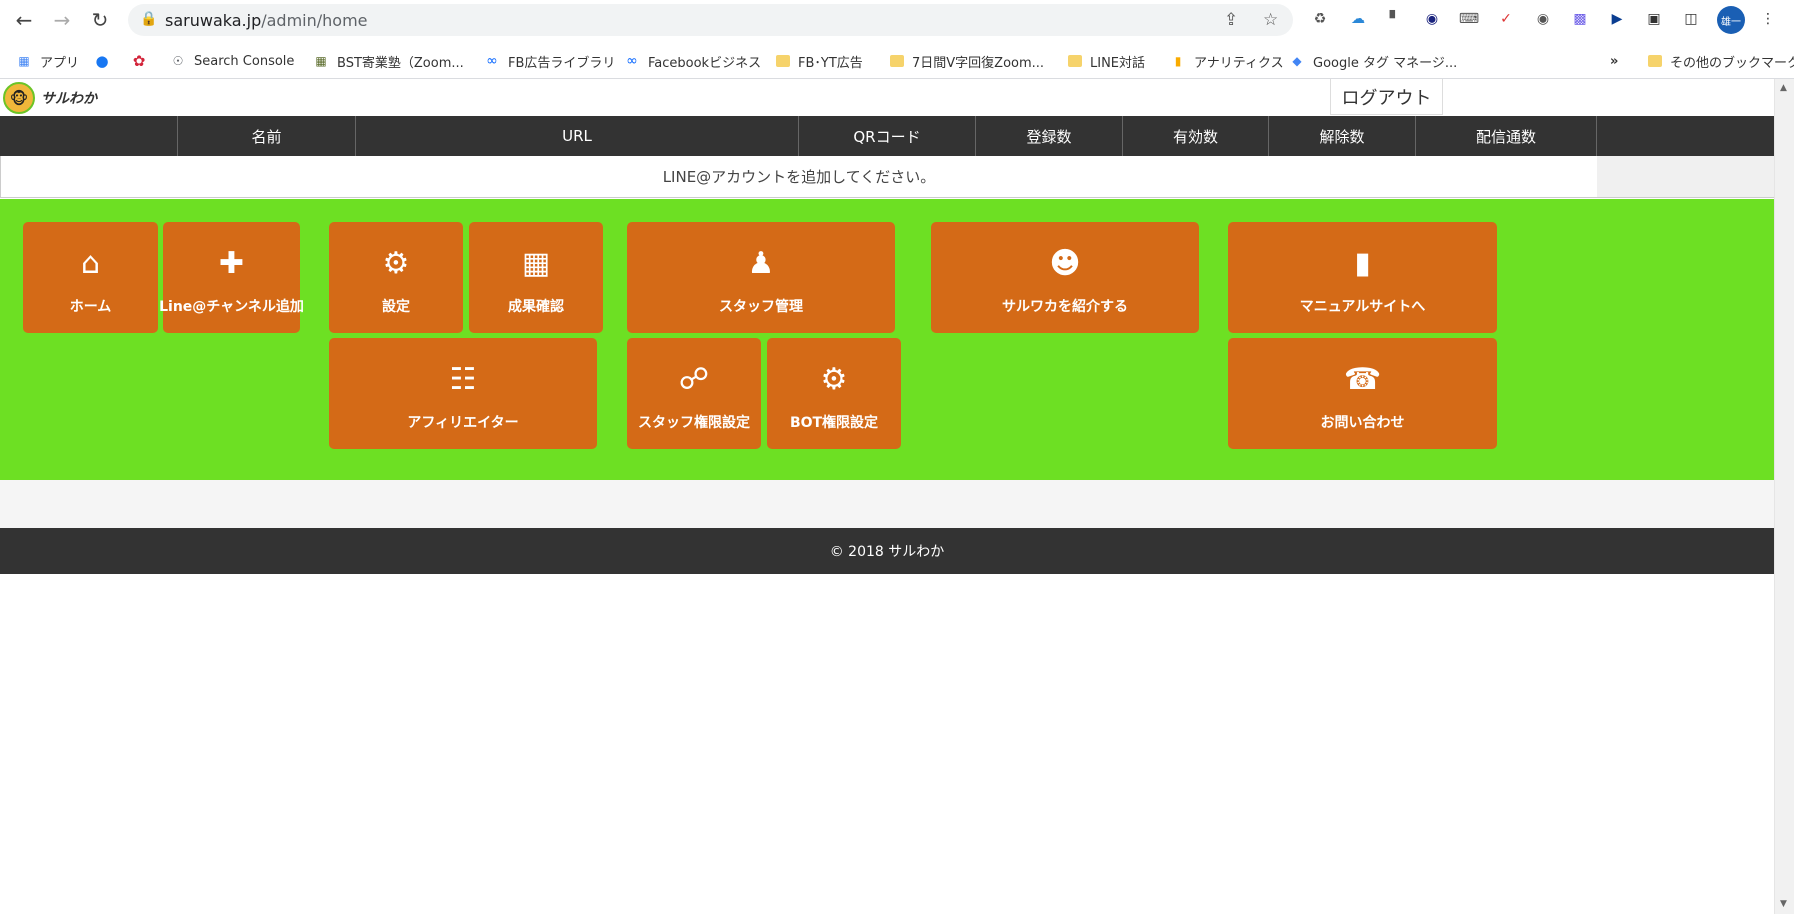 This screenshot has height=914, width=1794. I want to click on bookmark-item: ∞ FB広告ライブラリ, so click(549, 61).